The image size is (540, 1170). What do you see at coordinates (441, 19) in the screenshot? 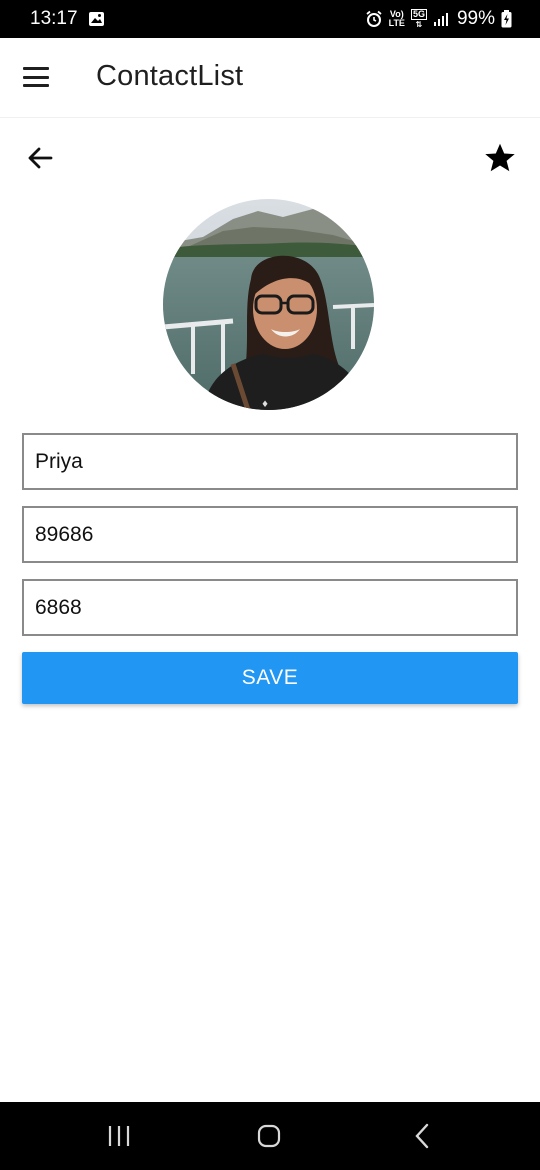
I see `signal-icon` at bounding box center [441, 19].